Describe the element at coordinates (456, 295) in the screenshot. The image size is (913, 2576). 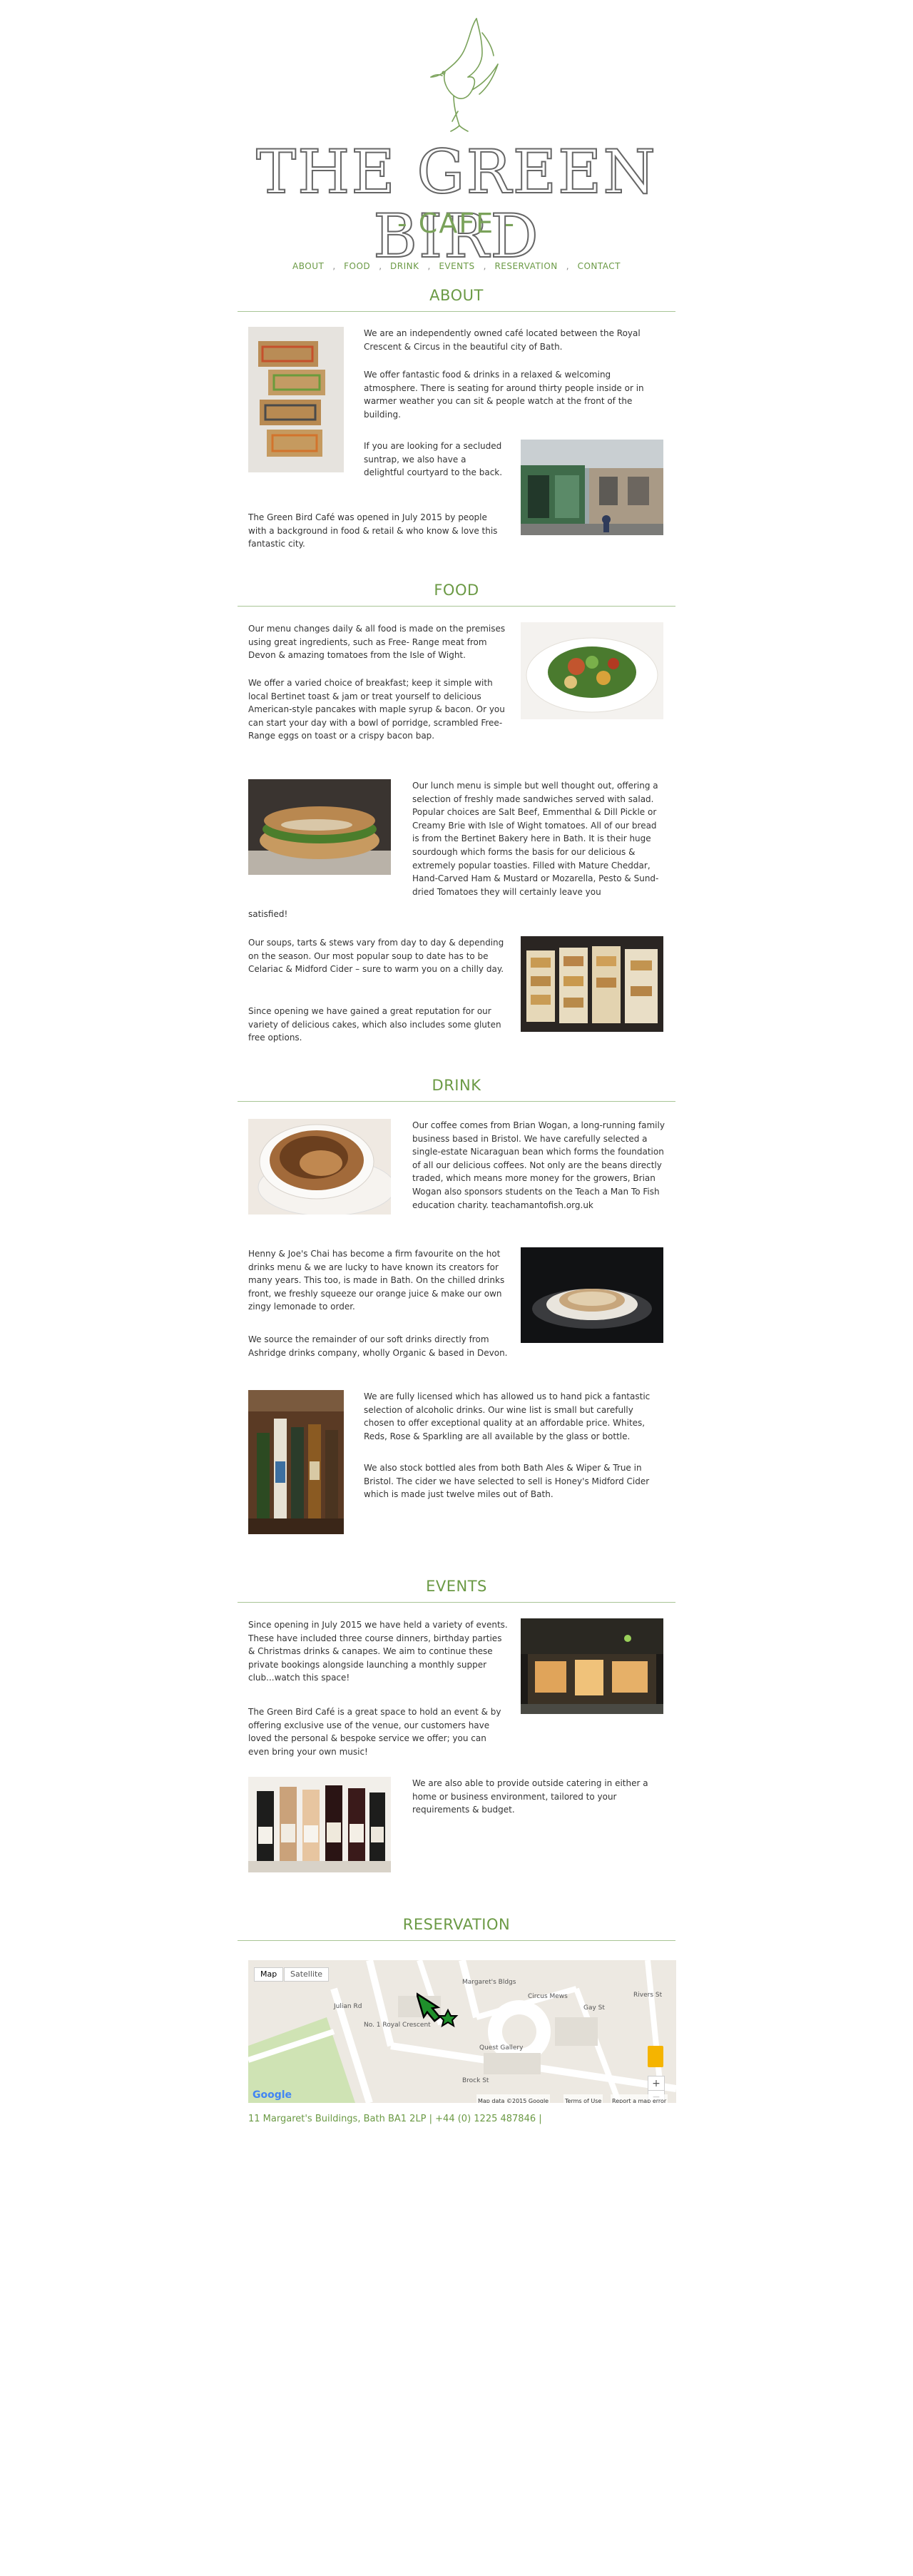
I see `about-heading: ABOUT` at that location.